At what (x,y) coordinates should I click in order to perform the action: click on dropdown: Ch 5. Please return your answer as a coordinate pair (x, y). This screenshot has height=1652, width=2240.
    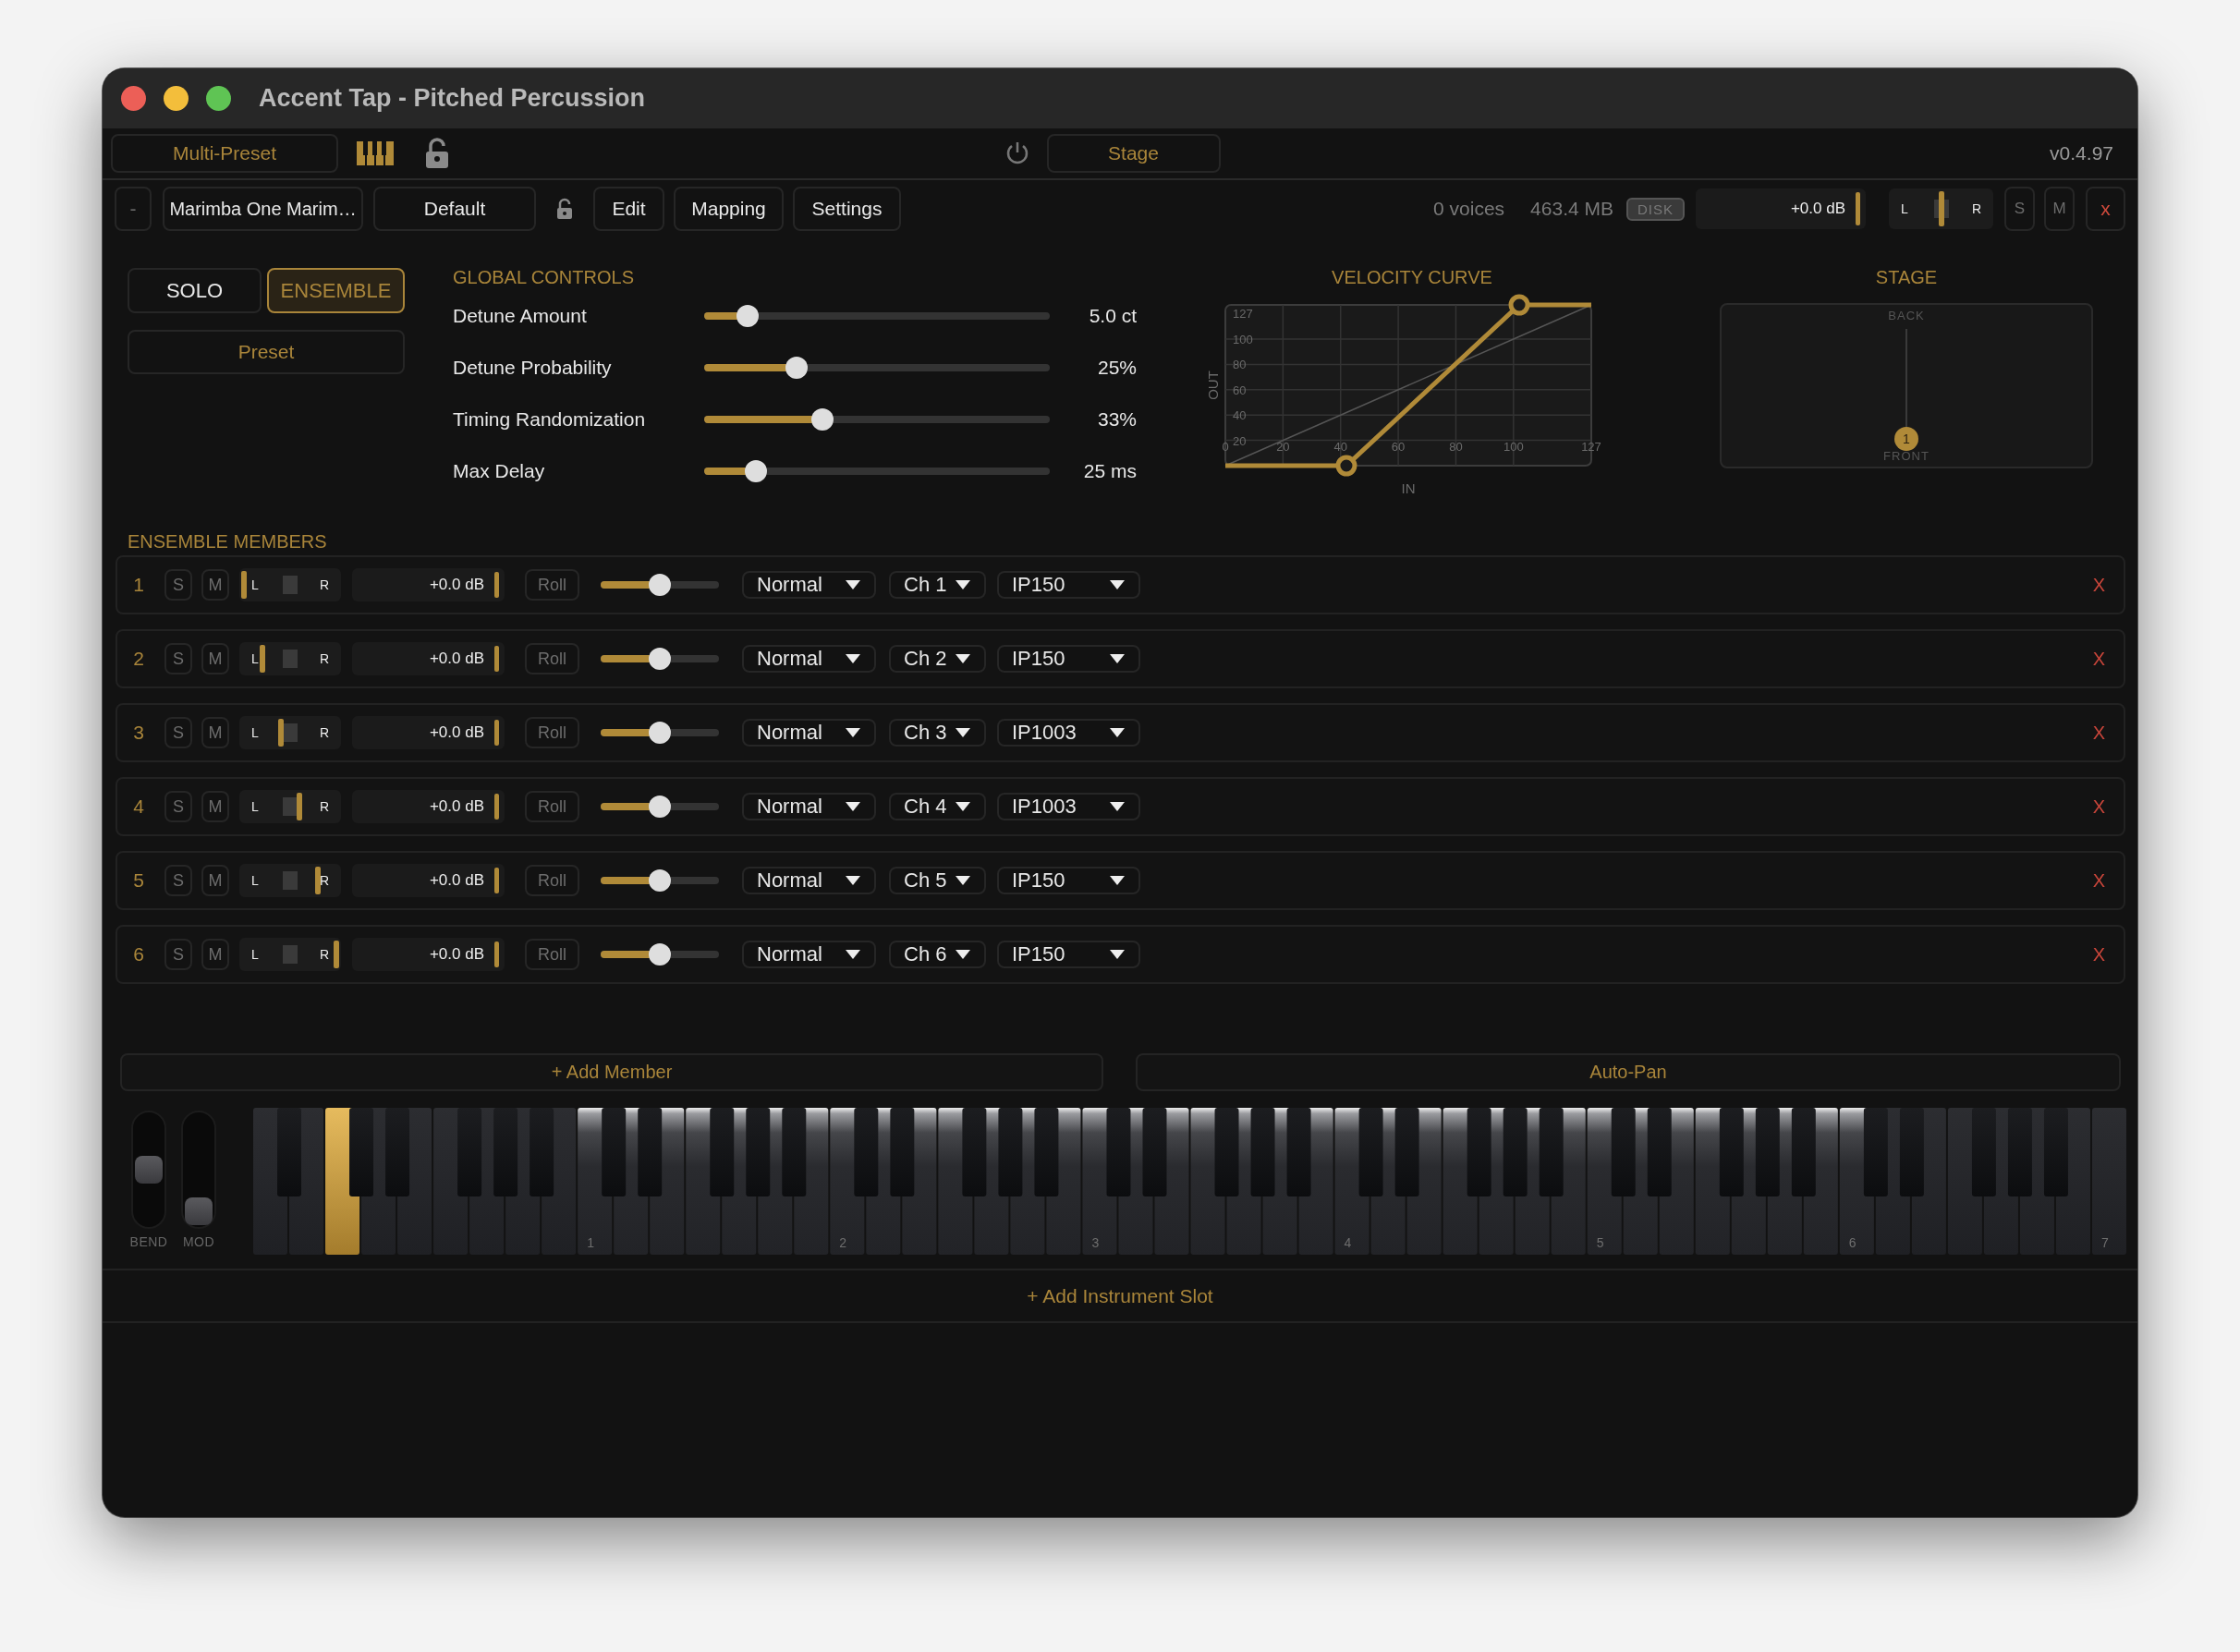
    Looking at the image, I should click on (937, 880).